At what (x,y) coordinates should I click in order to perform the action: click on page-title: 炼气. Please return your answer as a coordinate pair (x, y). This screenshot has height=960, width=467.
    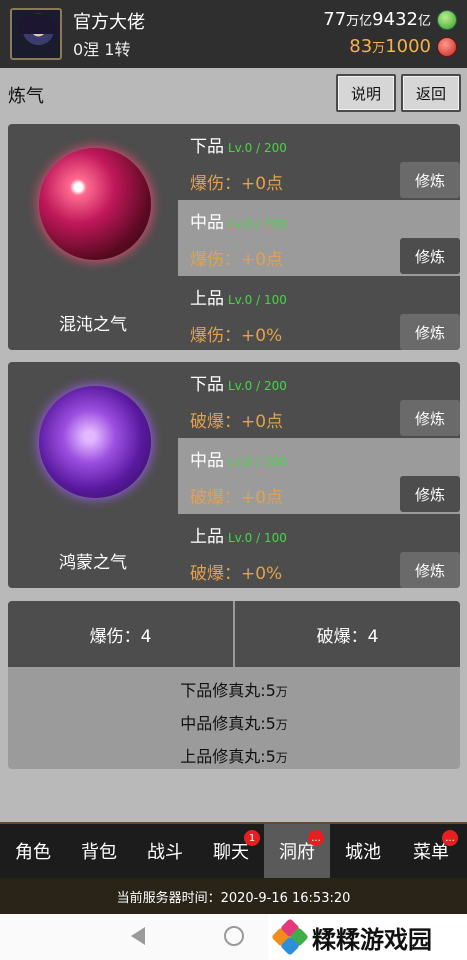
    Looking at the image, I should click on (26, 96).